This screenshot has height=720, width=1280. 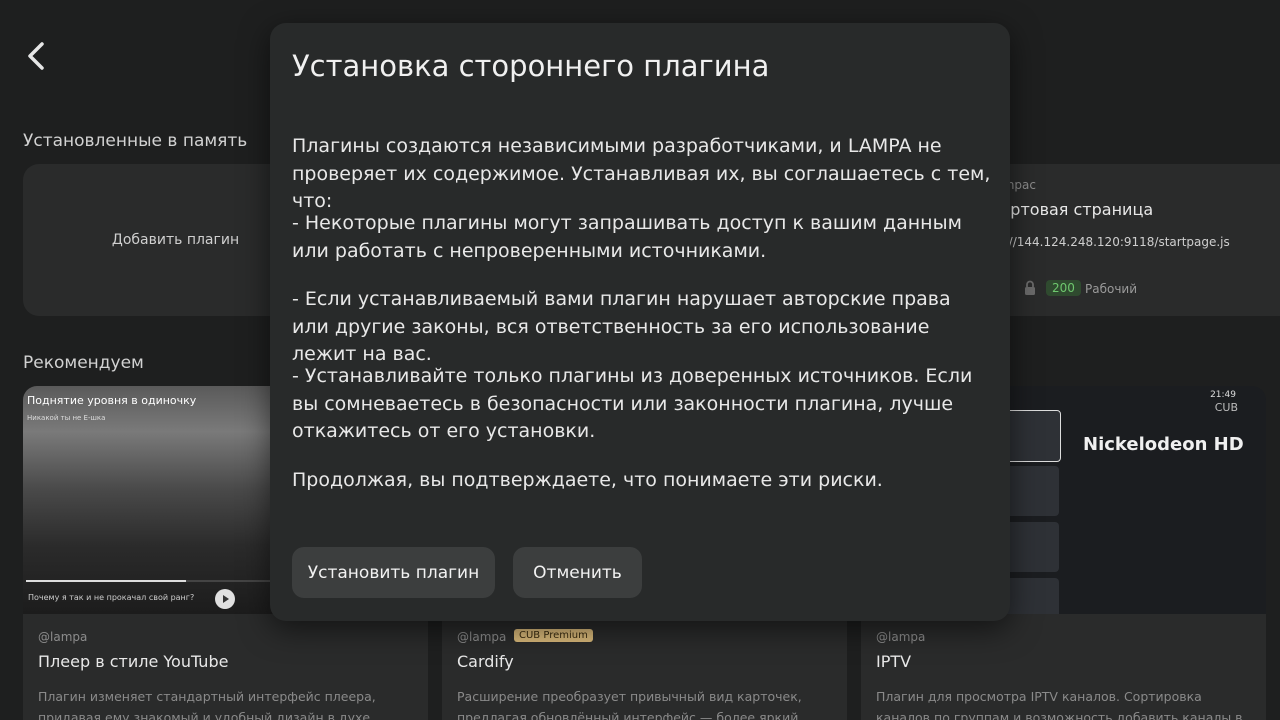 What do you see at coordinates (1063, 288) in the screenshot?
I see `status-badge: 200` at bounding box center [1063, 288].